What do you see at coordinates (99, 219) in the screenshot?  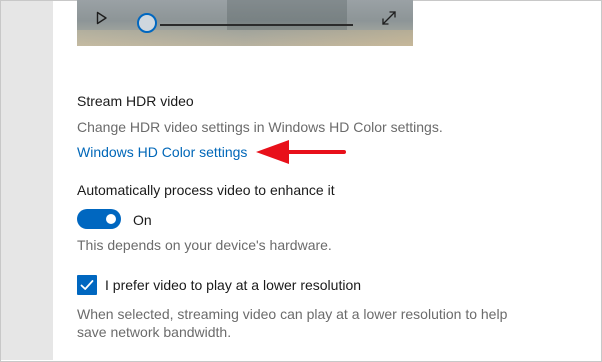 I see `auto-process-toggle` at bounding box center [99, 219].